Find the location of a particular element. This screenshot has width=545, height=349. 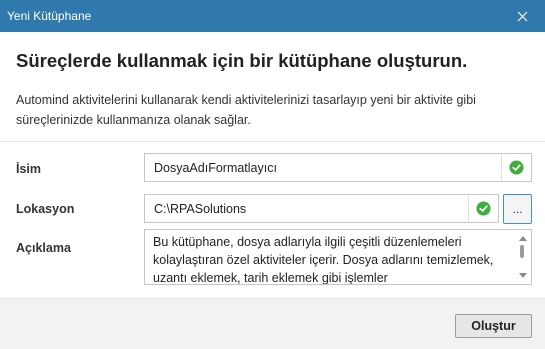

name-valid-indicator is located at coordinates (516, 167).